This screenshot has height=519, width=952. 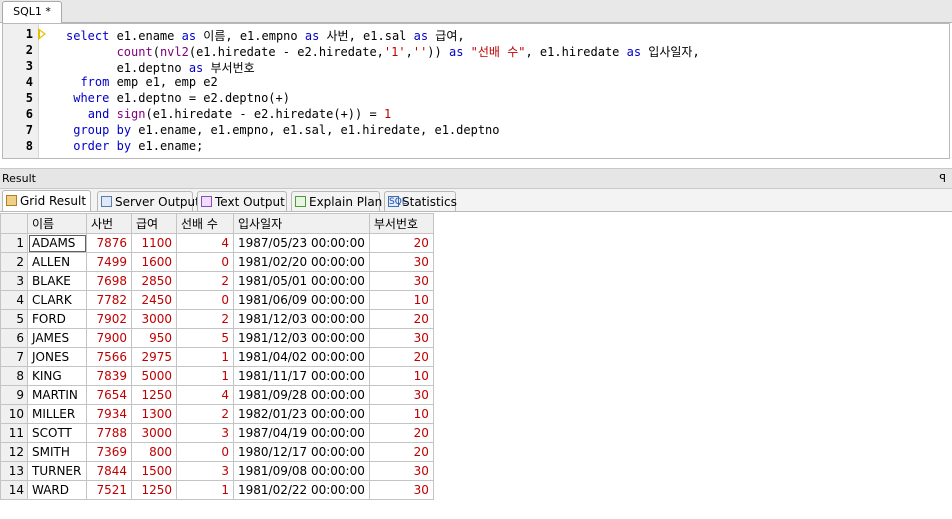 What do you see at coordinates (301, 433) in the screenshot?
I see `grid-cell: 1987/04/19 00:00:00` at bounding box center [301, 433].